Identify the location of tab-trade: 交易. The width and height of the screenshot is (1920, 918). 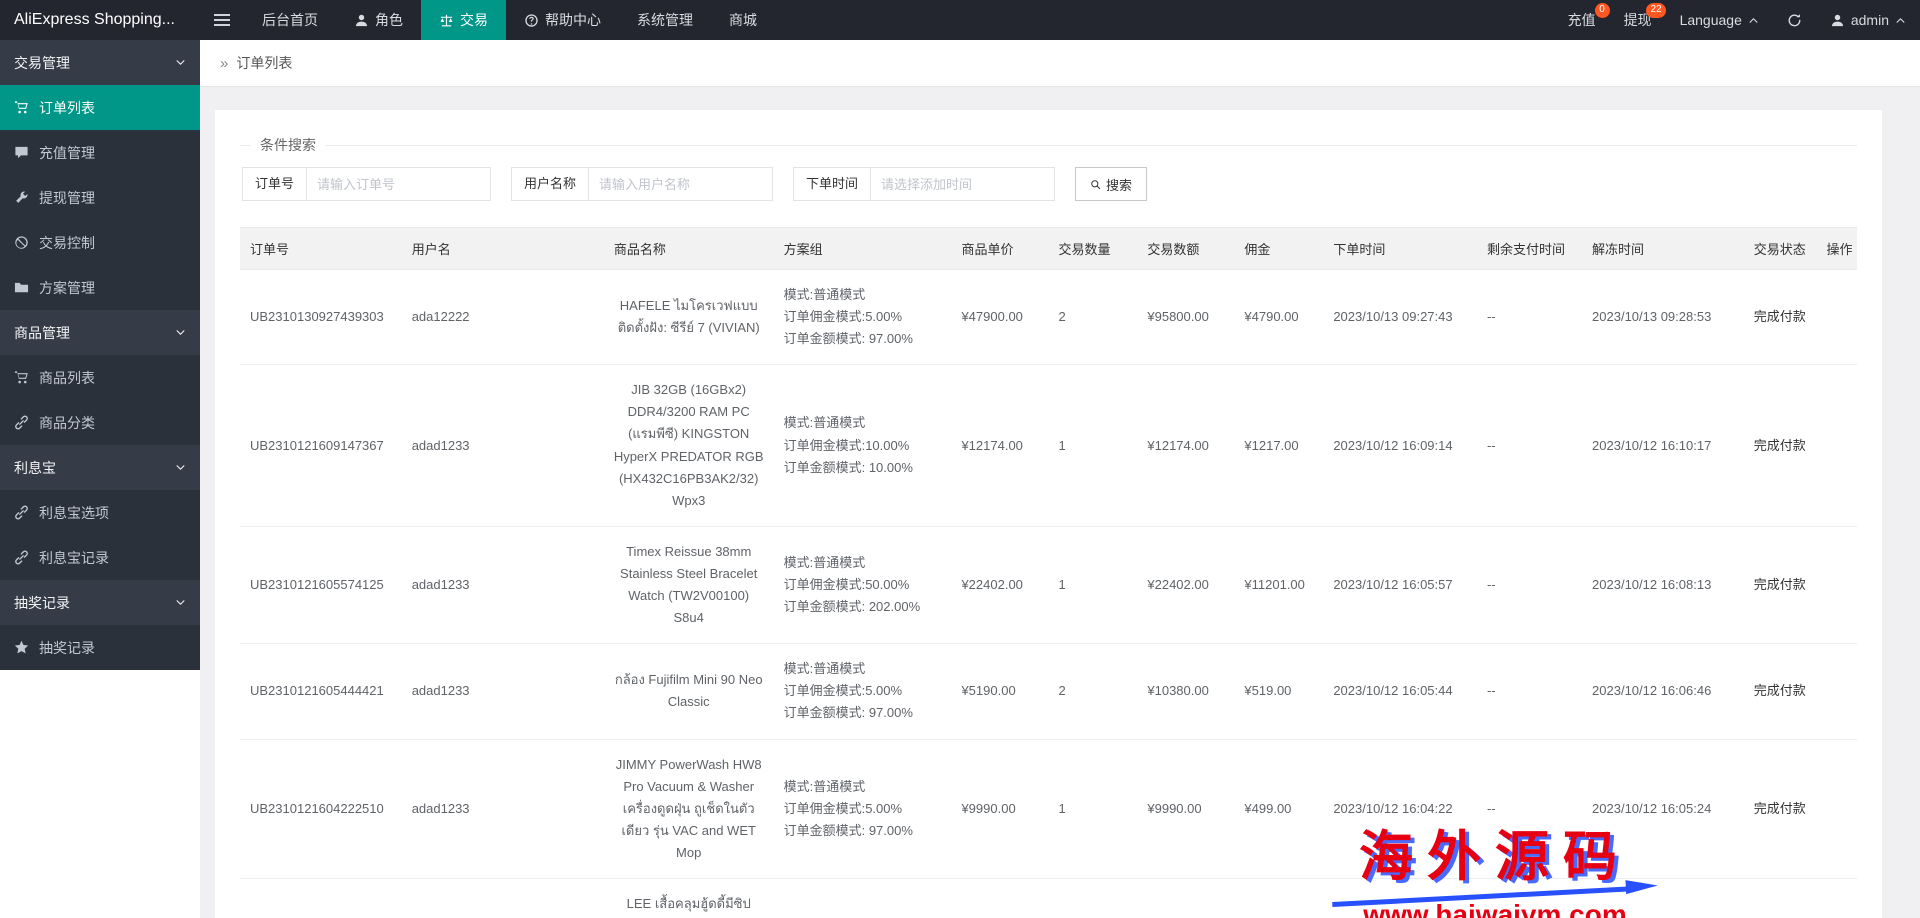
(463, 20).